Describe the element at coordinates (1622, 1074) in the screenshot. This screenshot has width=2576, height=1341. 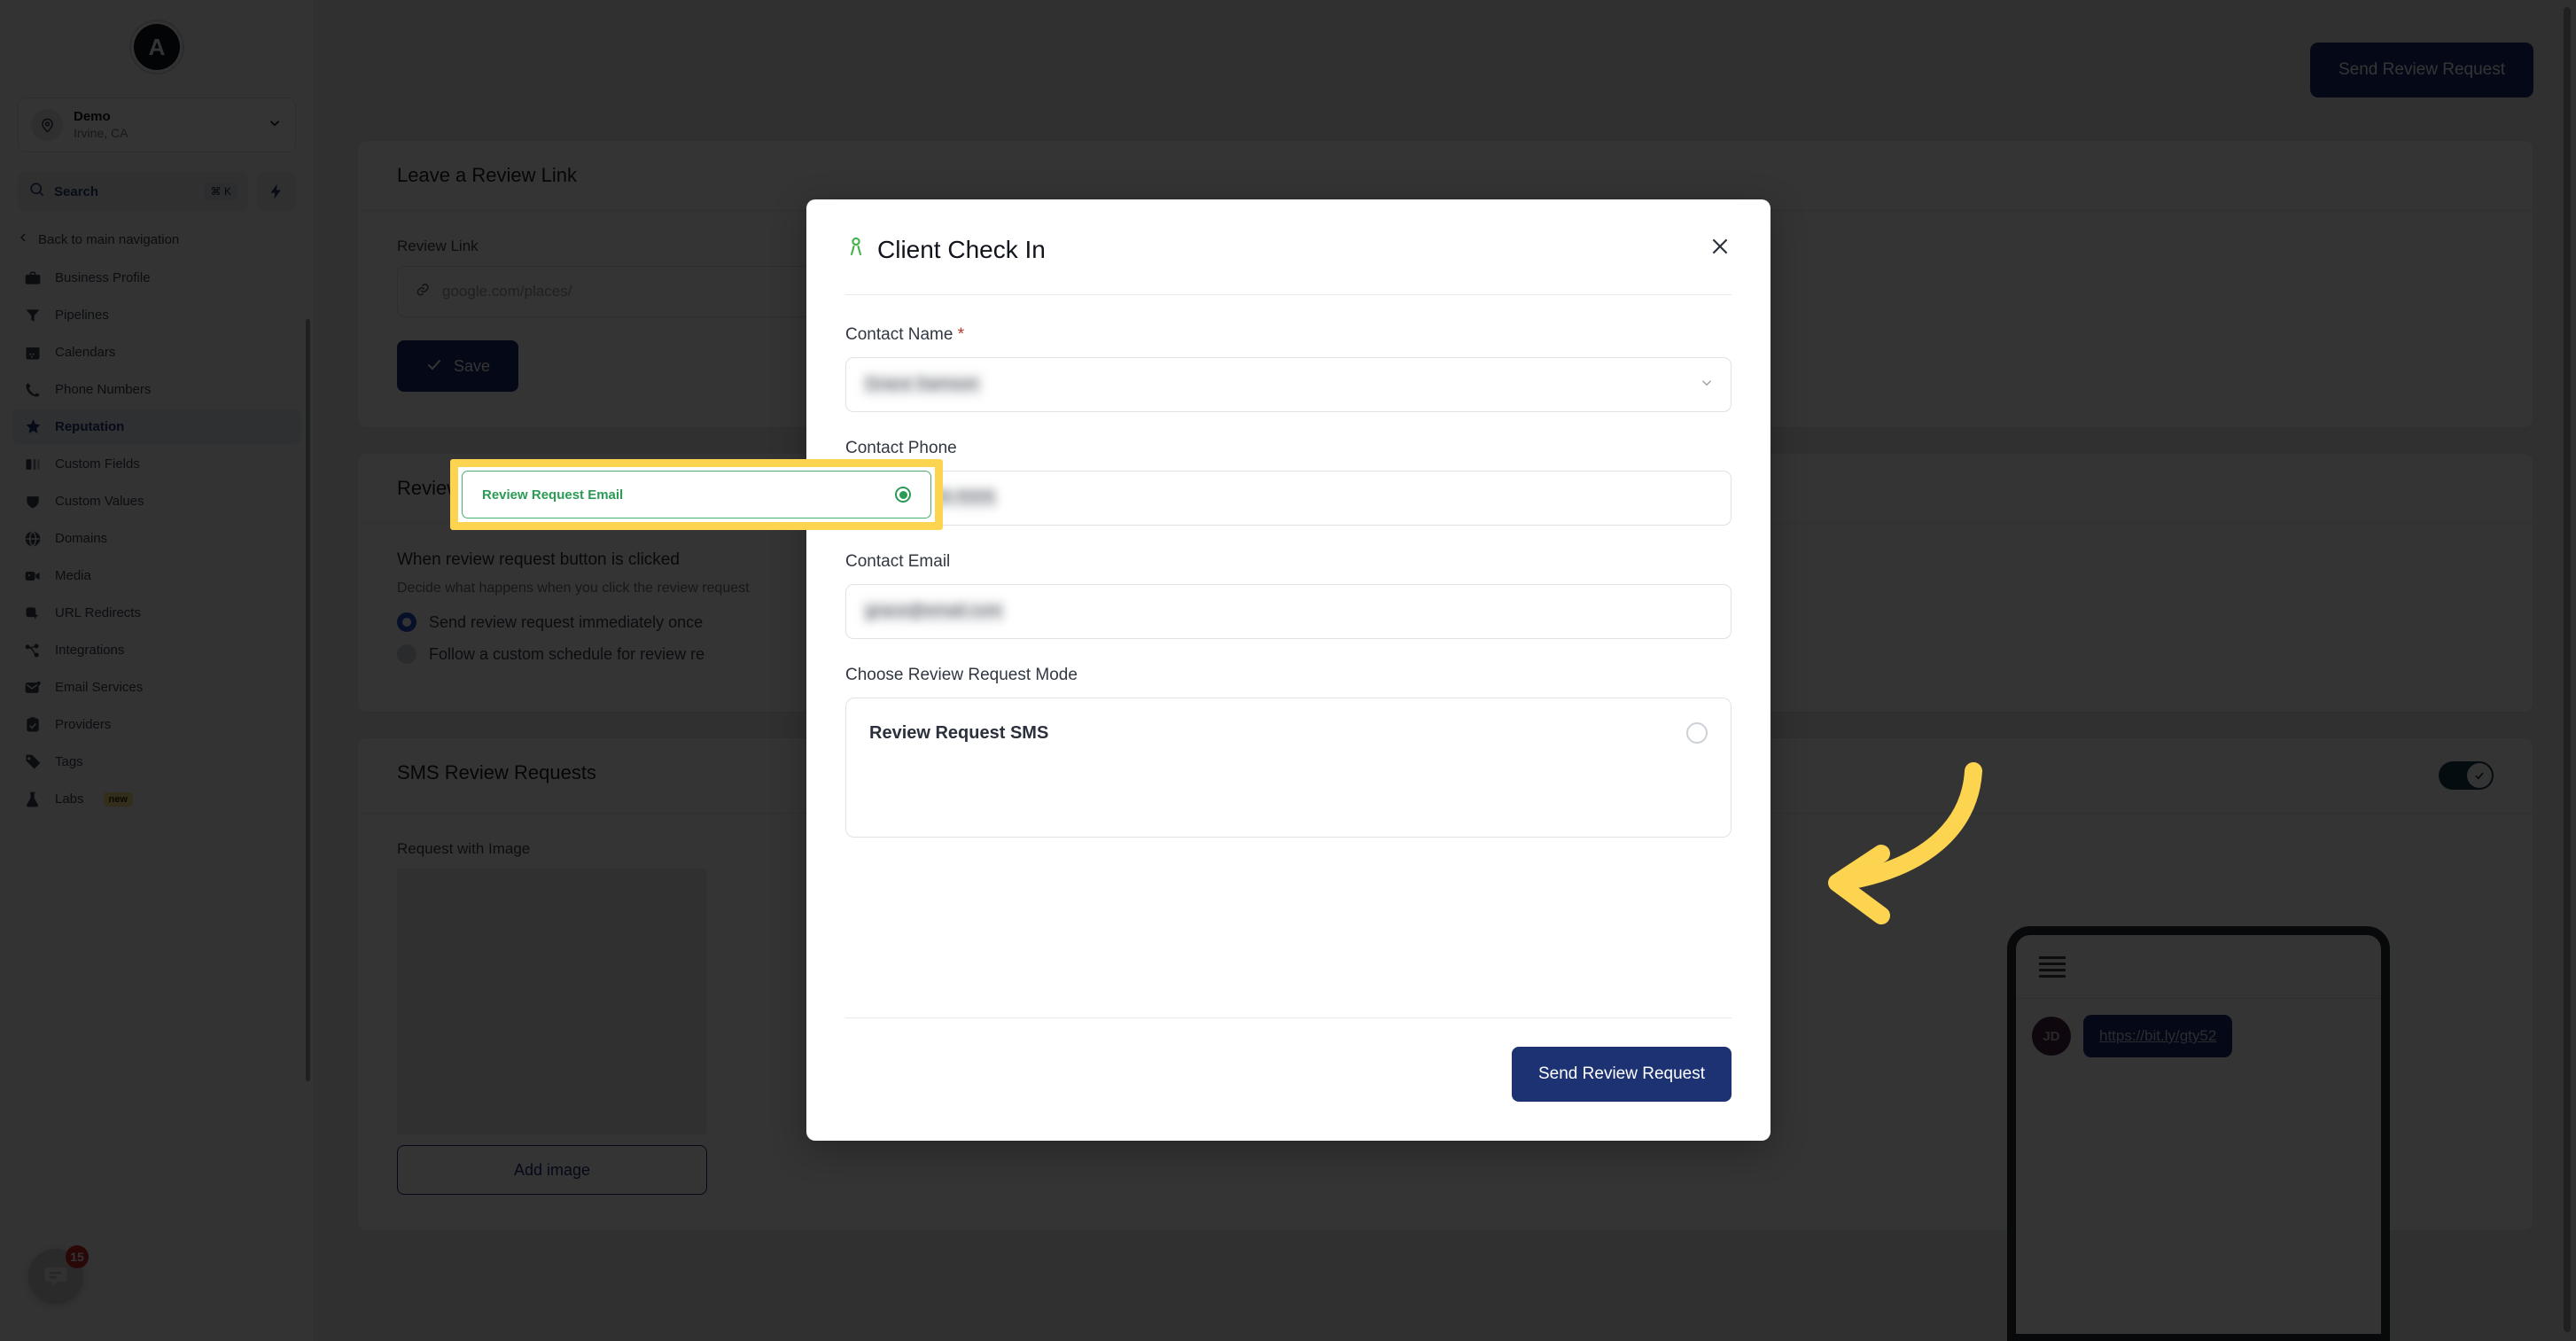
I see `send-review-request-button: Send Review Request` at that location.